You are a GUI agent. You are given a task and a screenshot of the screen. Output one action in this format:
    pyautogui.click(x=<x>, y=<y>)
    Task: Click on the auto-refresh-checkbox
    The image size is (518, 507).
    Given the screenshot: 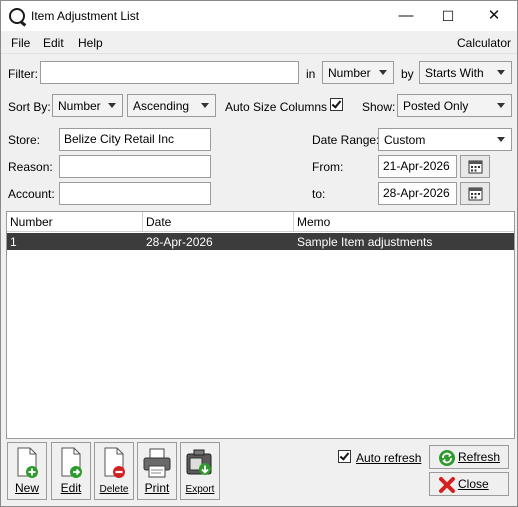 What is the action you would take?
    pyautogui.click(x=344, y=456)
    